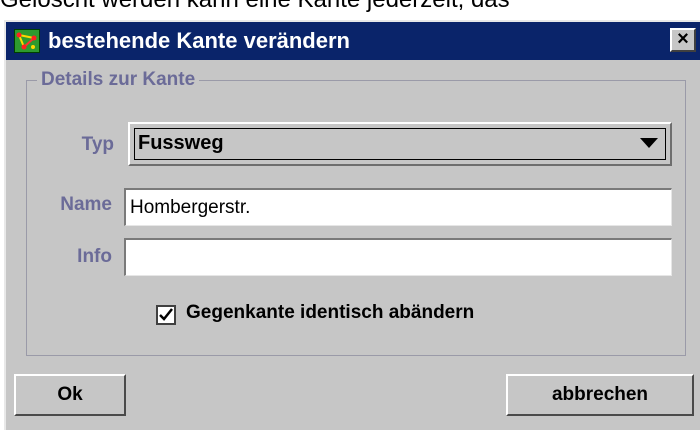  Describe the element at coordinates (330, 313) in the screenshot. I see `gegenkante-label: Gegenkante identisch abändern` at that location.